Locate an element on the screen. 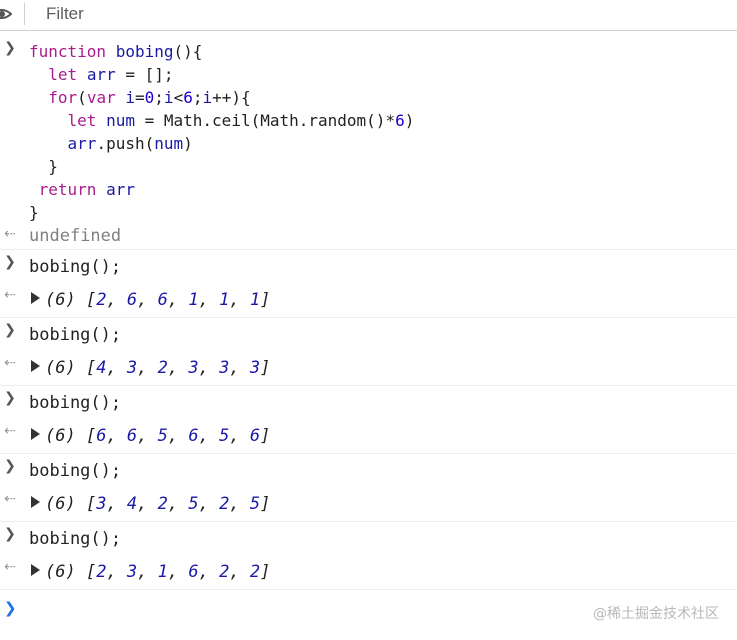 Image resolution: width=737 pixels, height=640 pixels. code-line: let num = Math.ceil(Math.random()*6) is located at coordinates (241, 120).